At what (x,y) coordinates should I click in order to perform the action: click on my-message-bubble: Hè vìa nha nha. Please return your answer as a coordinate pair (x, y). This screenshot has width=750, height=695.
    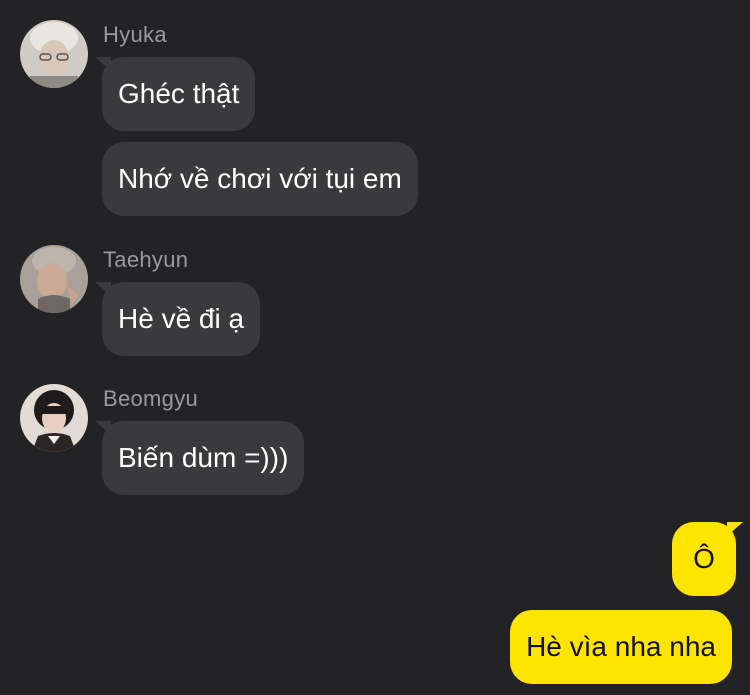
    Looking at the image, I should click on (621, 647).